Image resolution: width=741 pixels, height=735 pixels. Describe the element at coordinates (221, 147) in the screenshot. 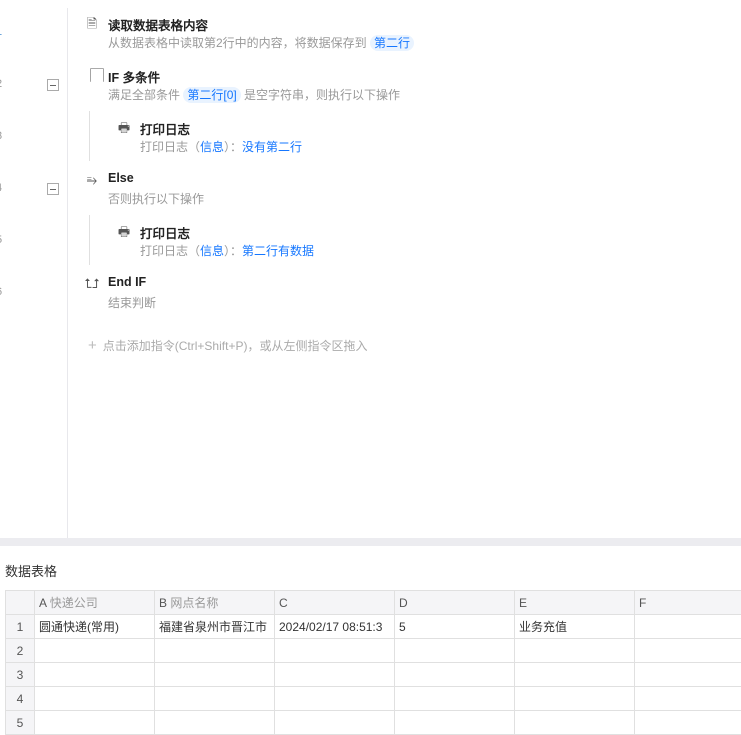

I see `step-desc: 打印日志（信息）：没有第二行` at that location.